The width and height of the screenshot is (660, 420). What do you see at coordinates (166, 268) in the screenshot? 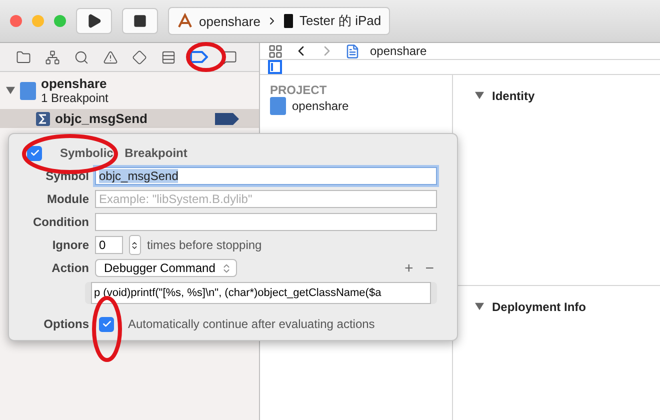
I see `action-popup: Debugger Command` at bounding box center [166, 268].